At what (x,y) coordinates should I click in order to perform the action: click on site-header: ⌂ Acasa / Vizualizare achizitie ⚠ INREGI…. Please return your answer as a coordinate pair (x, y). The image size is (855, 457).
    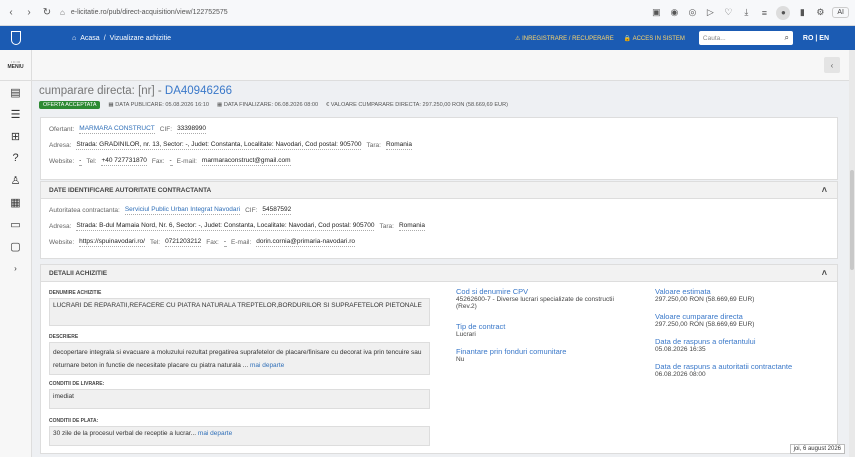
    Looking at the image, I should click on (427, 38).